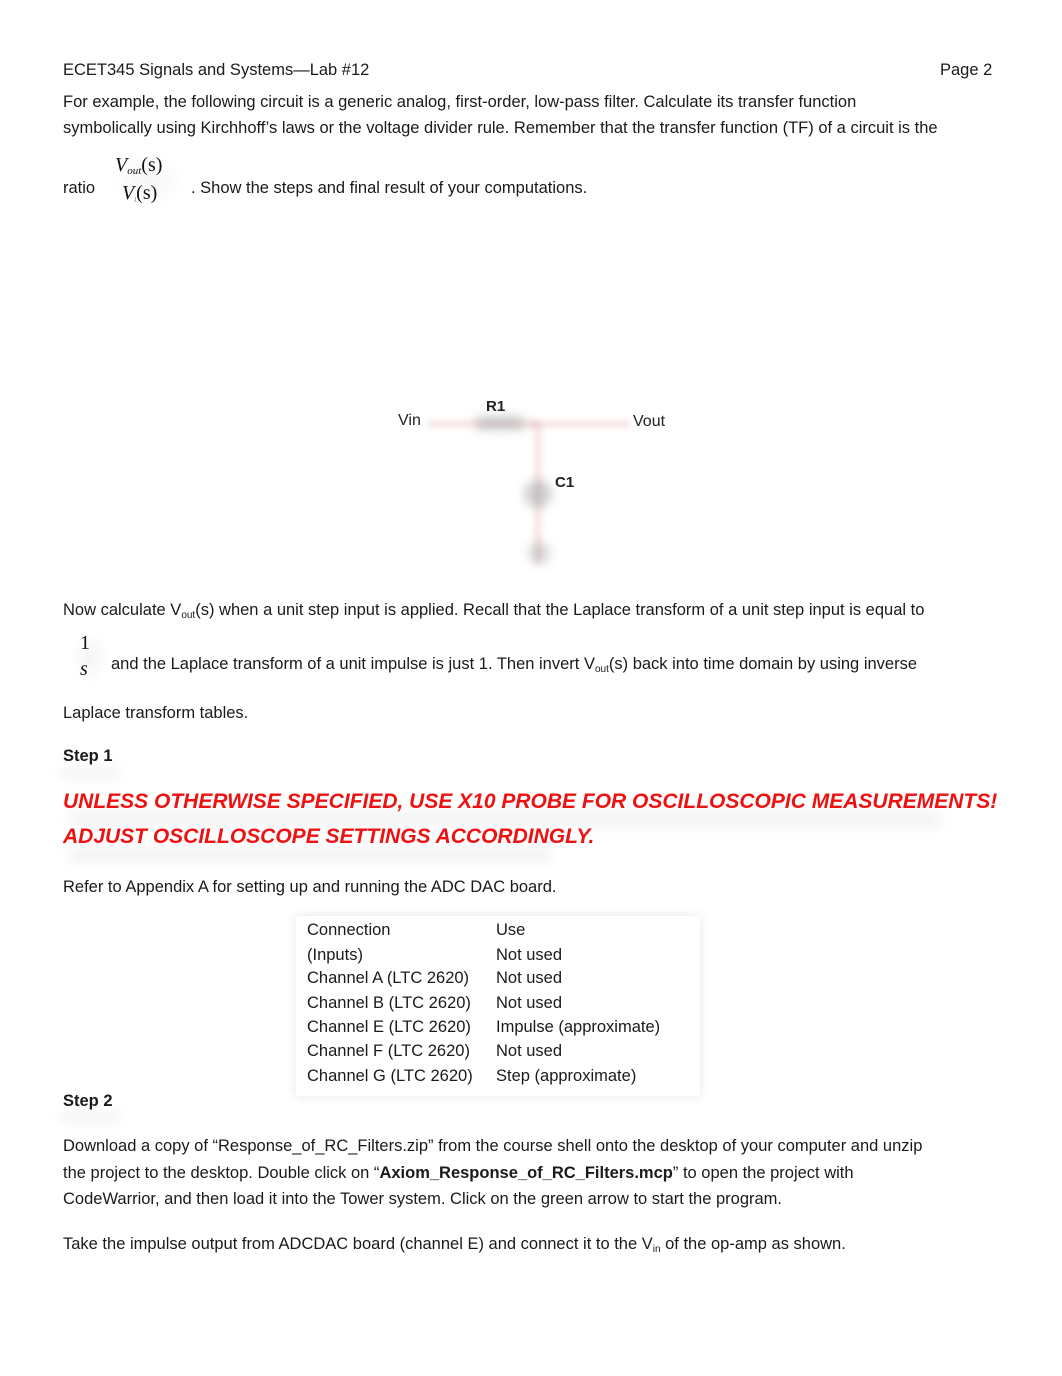 The width and height of the screenshot is (1062, 1376). What do you see at coordinates (389, 1027) in the screenshot?
I see `connection-cell: Channel E (LTC 2620)` at bounding box center [389, 1027].